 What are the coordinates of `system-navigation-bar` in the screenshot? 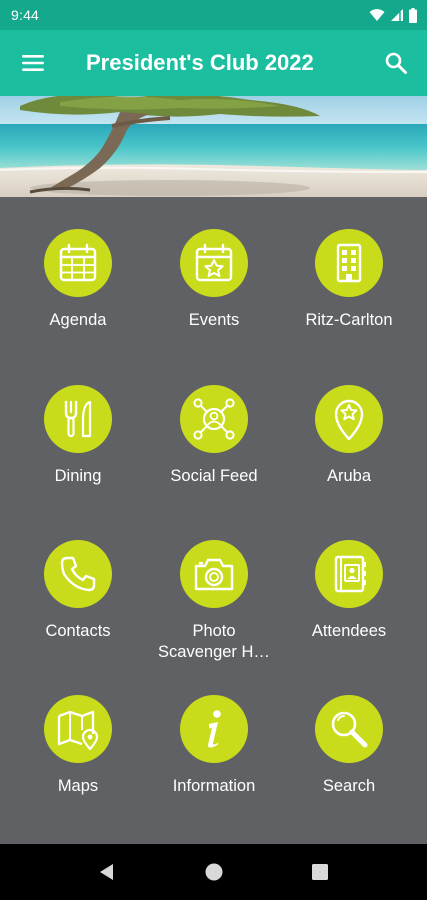 It's located at (213, 872).